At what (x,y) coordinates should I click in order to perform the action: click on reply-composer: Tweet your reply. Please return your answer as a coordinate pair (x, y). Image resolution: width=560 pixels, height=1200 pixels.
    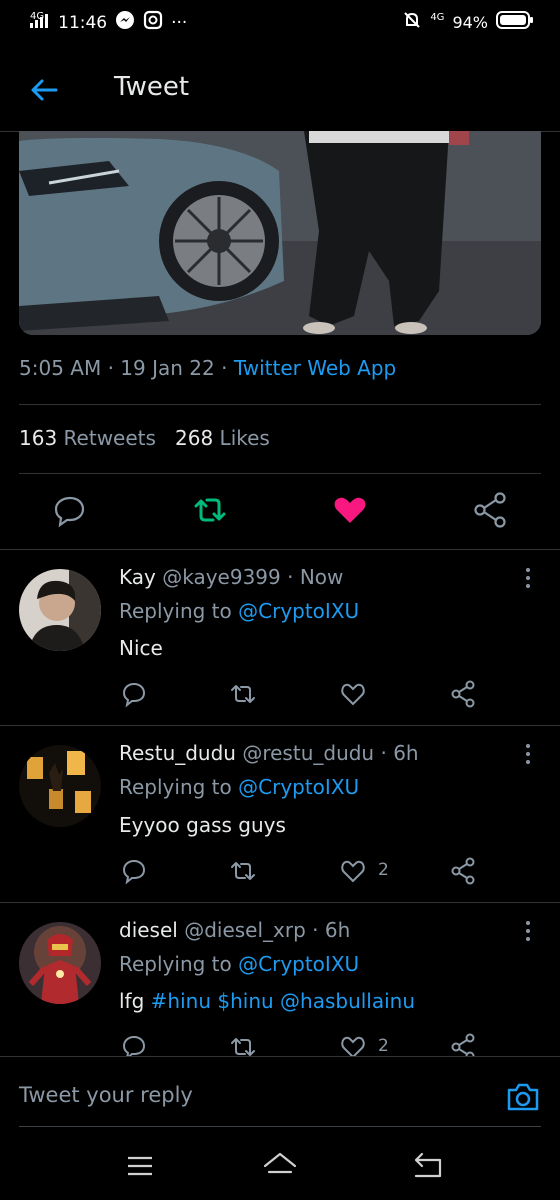
    Looking at the image, I should click on (280, 1092).